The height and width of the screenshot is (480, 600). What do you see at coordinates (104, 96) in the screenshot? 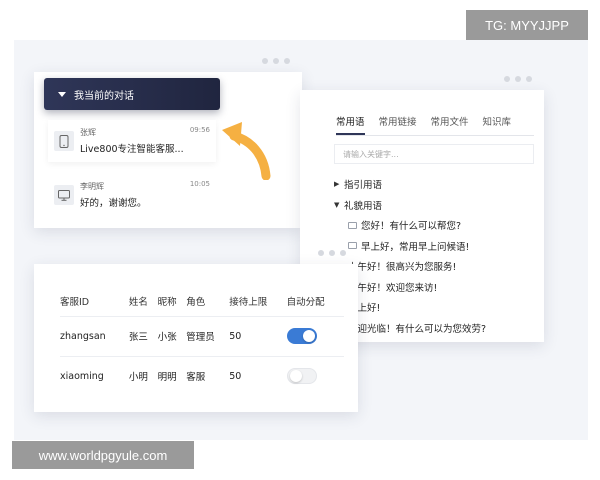
I see `conversation-header-label: 我当前的对话` at bounding box center [104, 96].